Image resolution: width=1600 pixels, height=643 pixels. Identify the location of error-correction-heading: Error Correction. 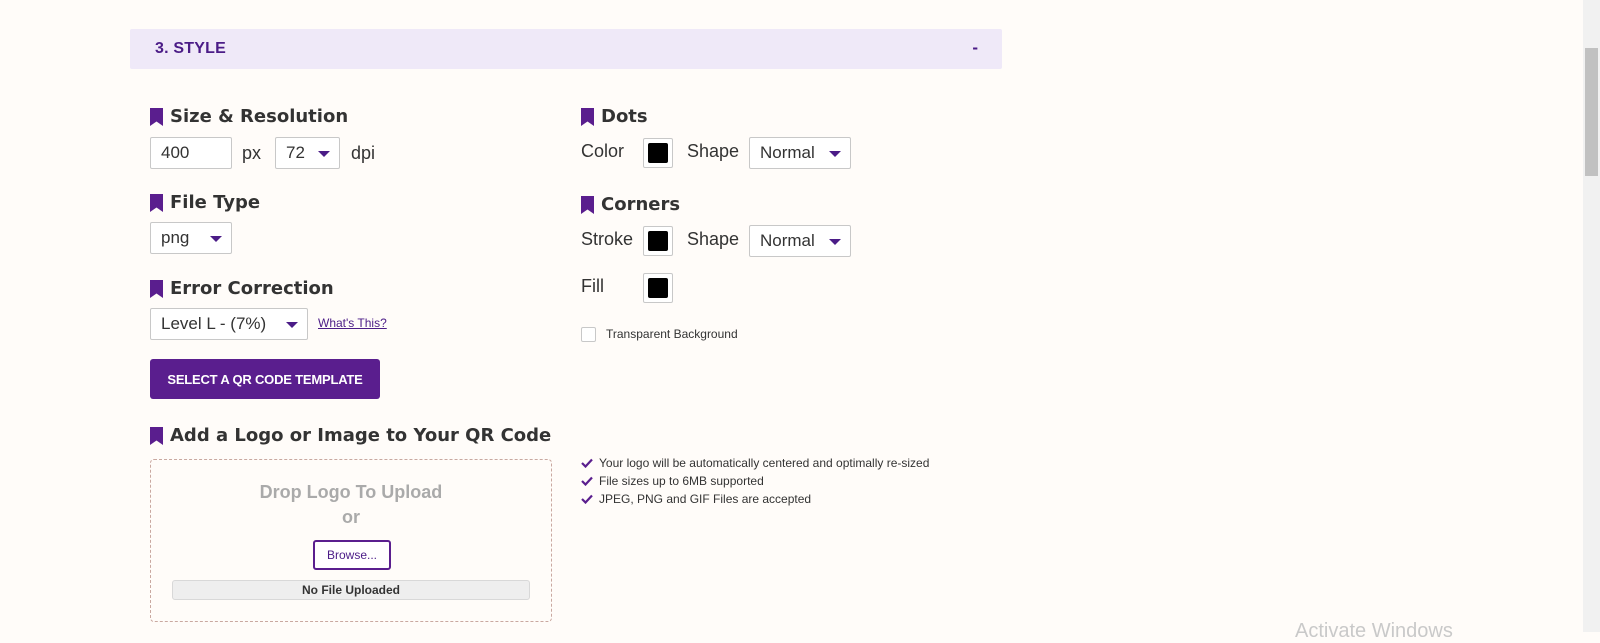
(242, 288).